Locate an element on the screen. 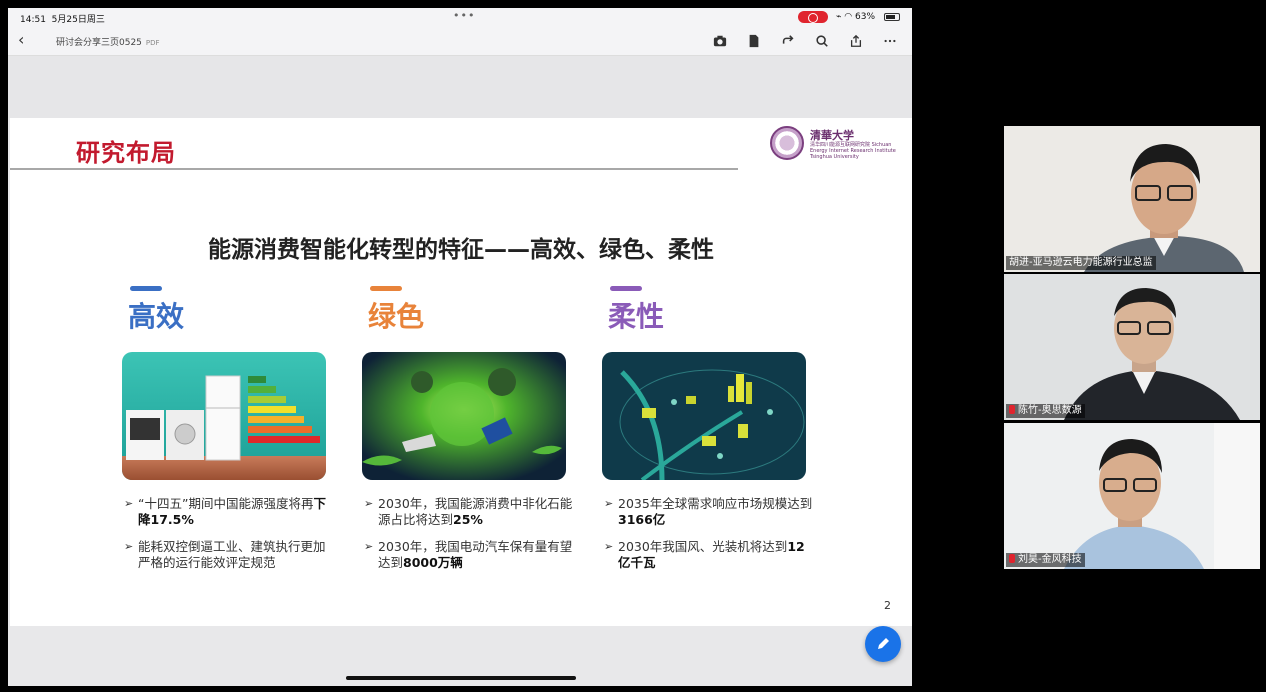 Image resolution: width=1266 pixels, height=692 pixels. green-energy-globe-image is located at coordinates (464, 416).